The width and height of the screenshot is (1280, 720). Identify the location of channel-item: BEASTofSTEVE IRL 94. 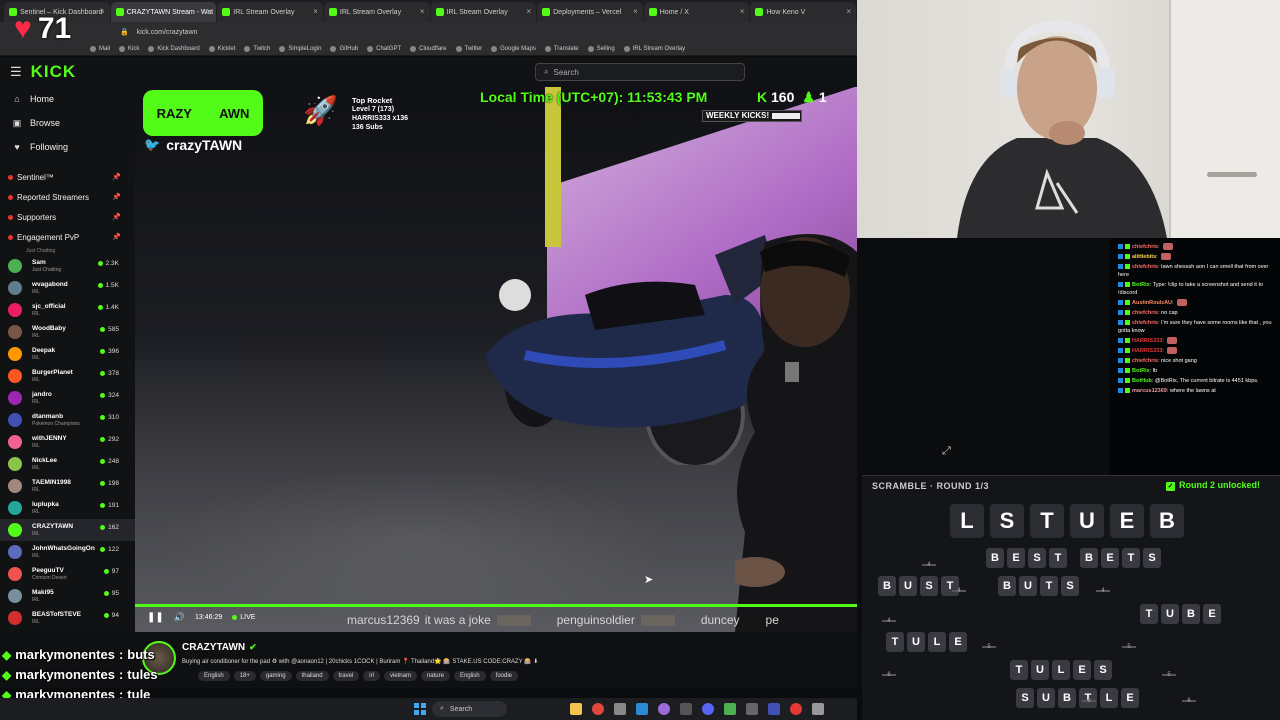
(67, 618).